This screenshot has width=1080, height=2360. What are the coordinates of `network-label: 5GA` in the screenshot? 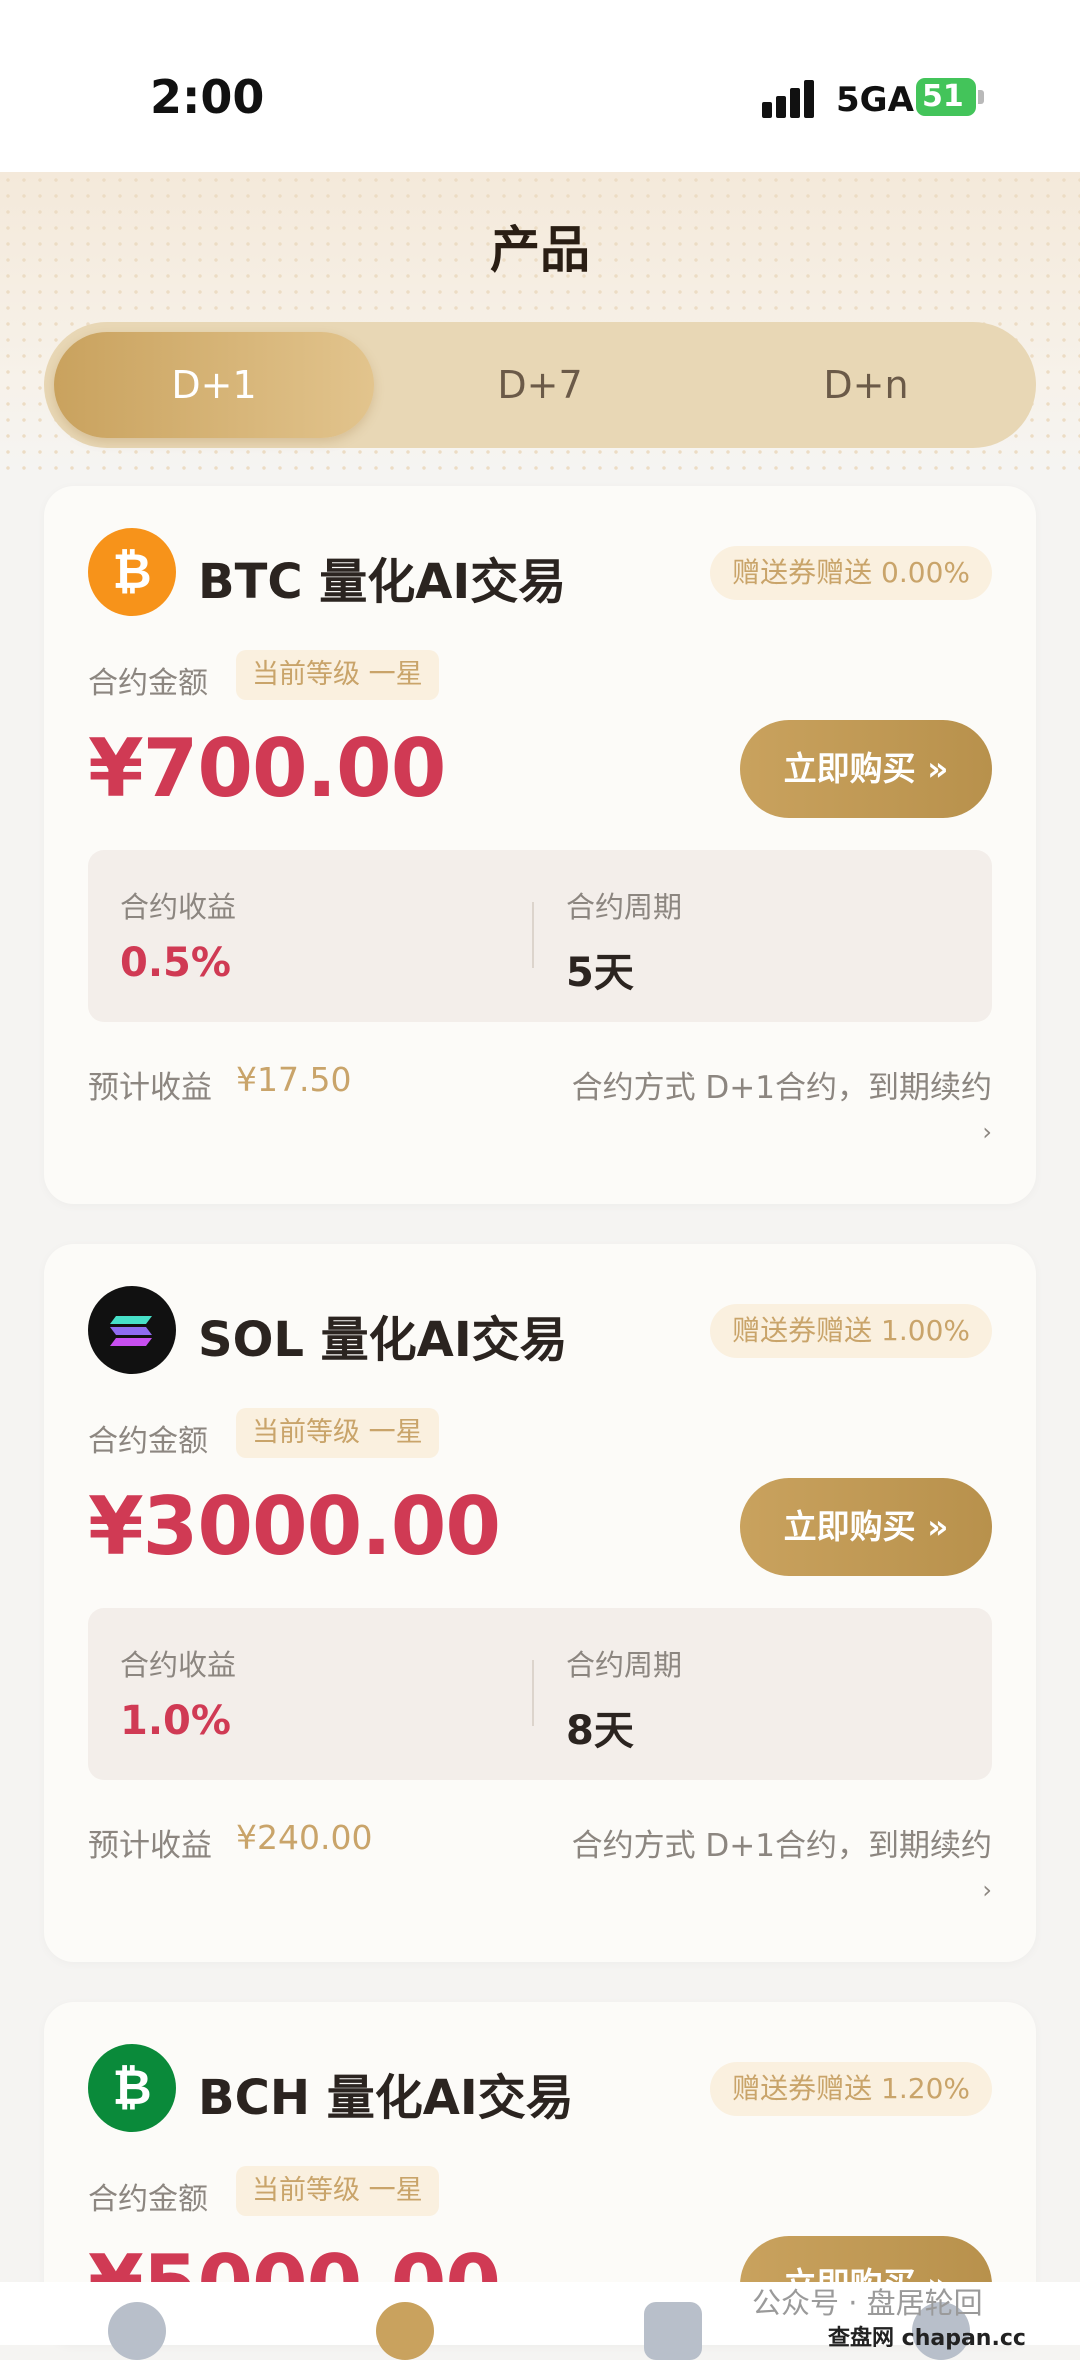 It's located at (875, 100).